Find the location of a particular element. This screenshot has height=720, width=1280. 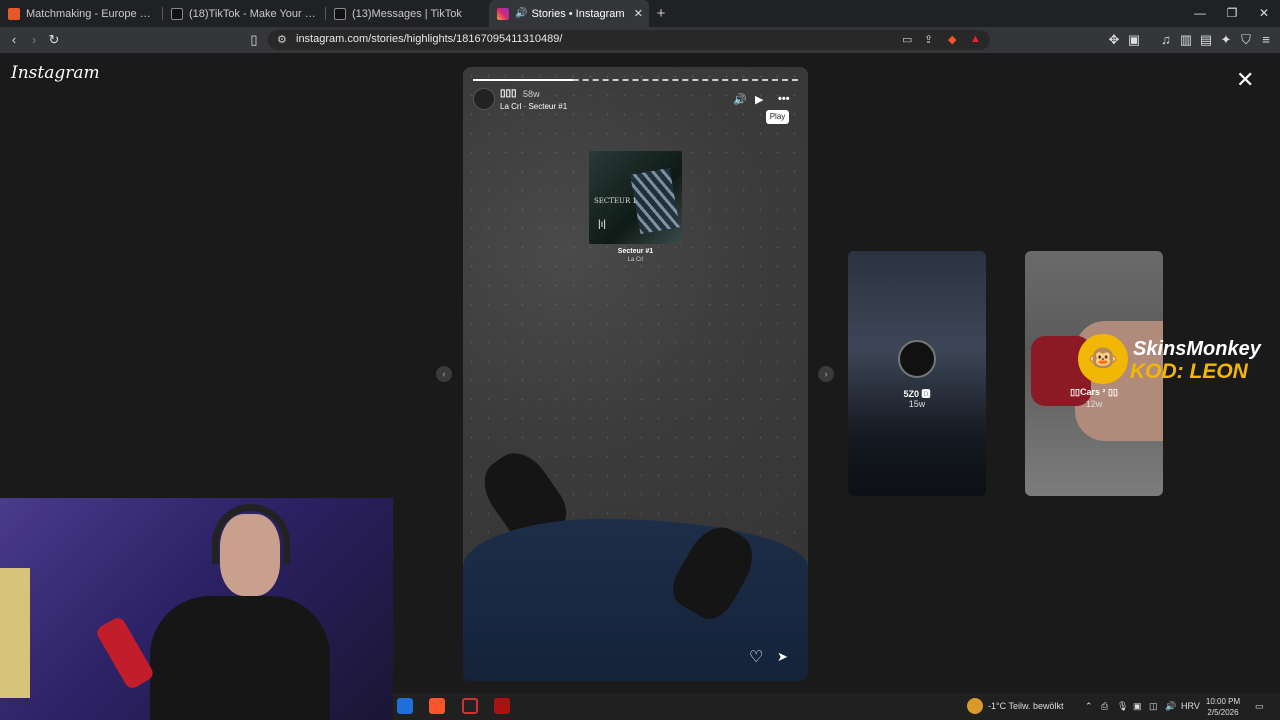

monkey-logo-icon: 🐵 is located at coordinates (1103, 359).